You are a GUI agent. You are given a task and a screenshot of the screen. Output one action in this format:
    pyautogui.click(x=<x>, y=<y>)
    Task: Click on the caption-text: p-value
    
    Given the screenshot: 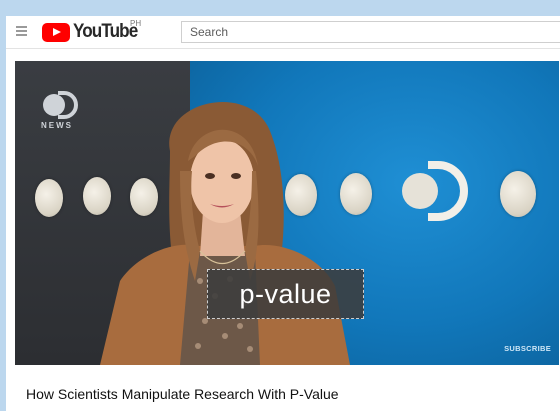 What is the action you would take?
    pyautogui.click(x=285, y=293)
    